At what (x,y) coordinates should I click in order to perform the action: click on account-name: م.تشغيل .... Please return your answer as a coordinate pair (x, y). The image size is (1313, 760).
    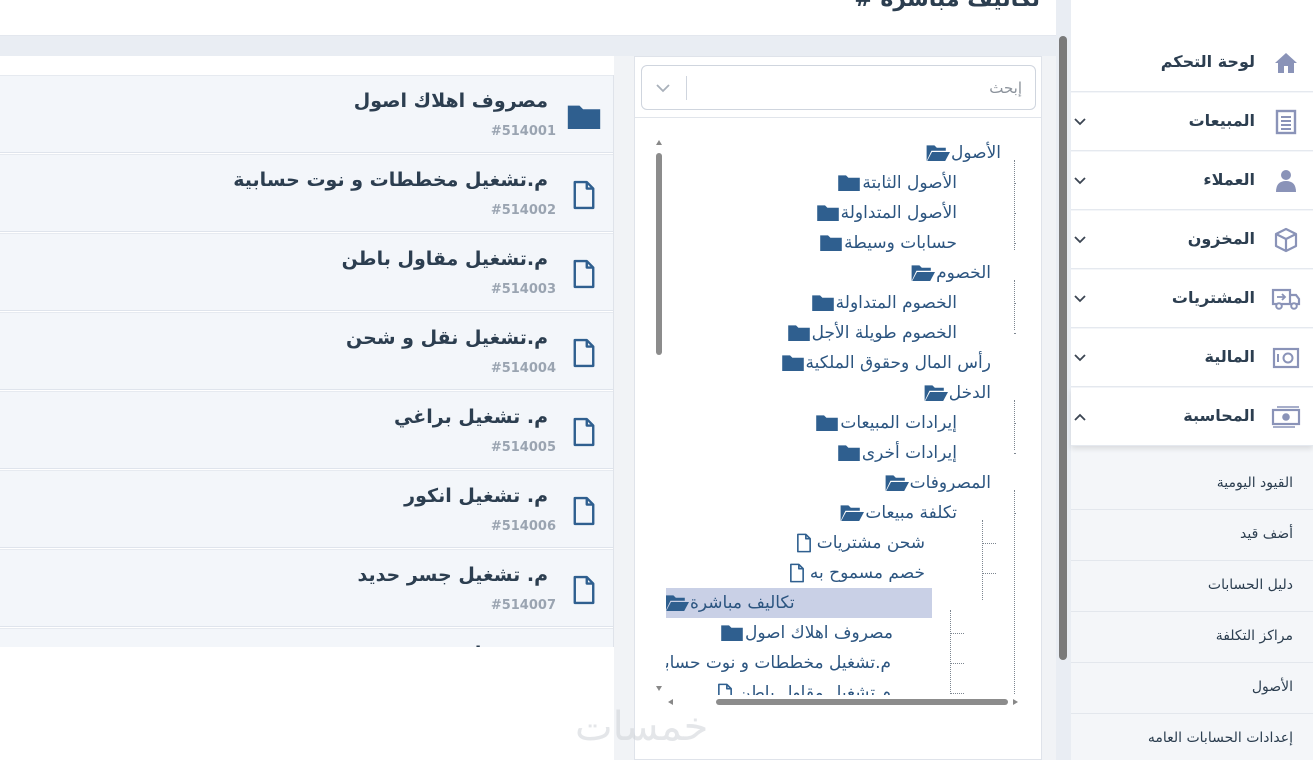
    Looking at the image, I should click on (492, 645).